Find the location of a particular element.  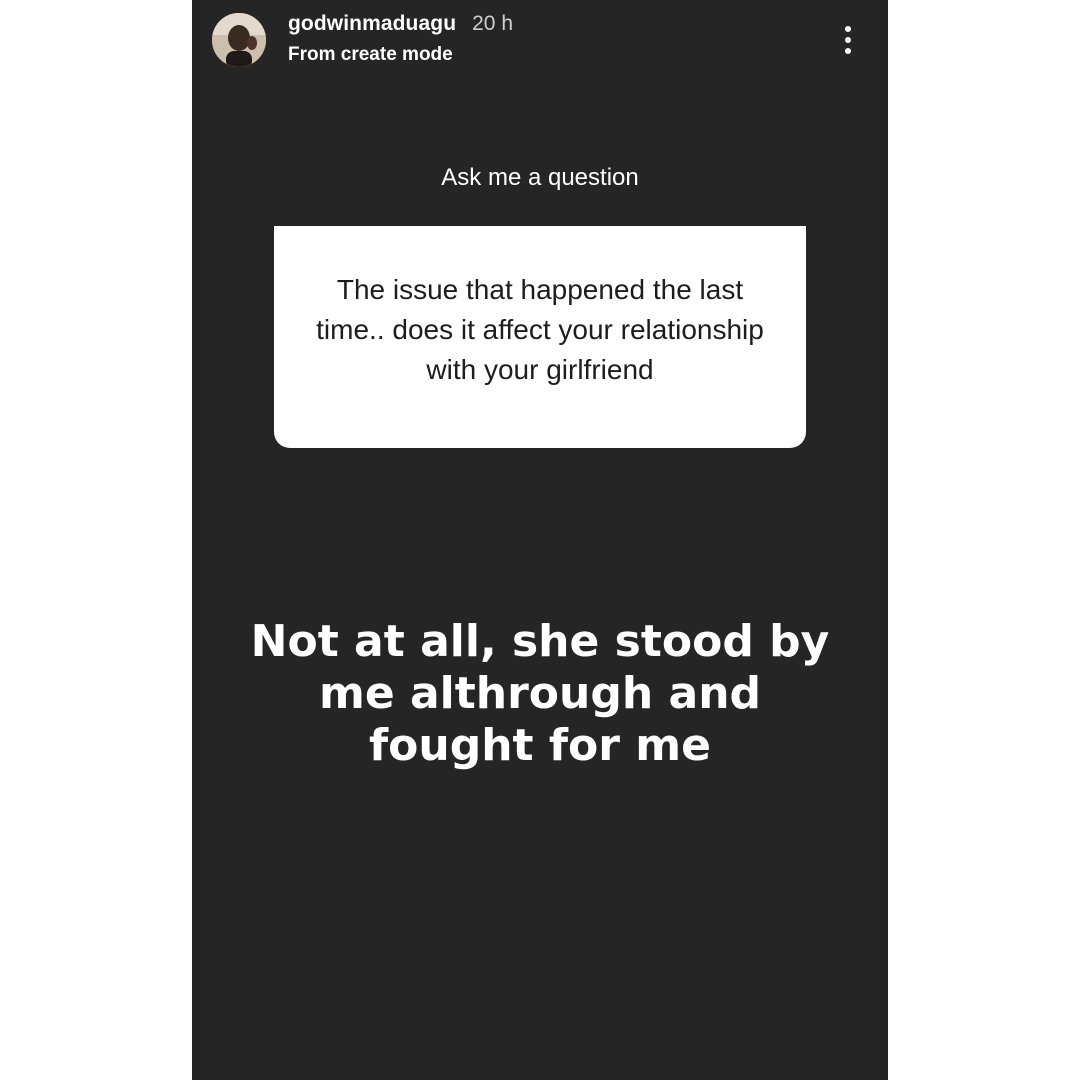

username: godwinmaduagu is located at coordinates (372, 24).